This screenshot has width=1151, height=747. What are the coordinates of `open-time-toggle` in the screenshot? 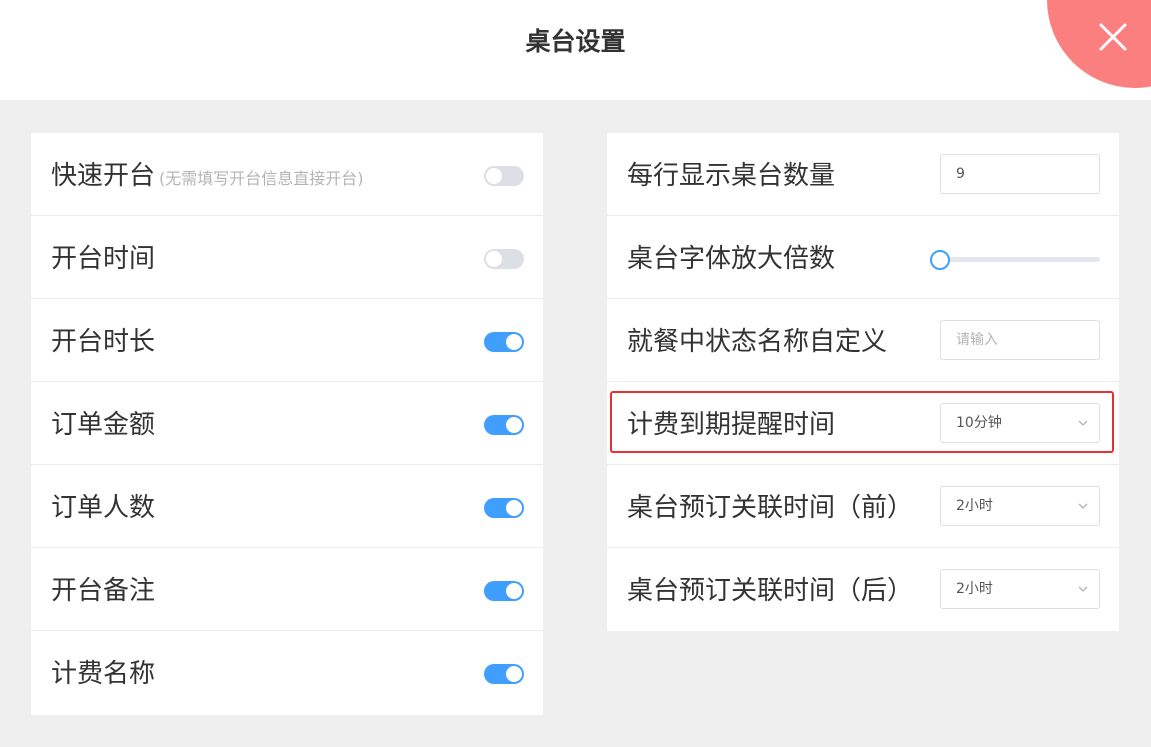 It's located at (504, 259).